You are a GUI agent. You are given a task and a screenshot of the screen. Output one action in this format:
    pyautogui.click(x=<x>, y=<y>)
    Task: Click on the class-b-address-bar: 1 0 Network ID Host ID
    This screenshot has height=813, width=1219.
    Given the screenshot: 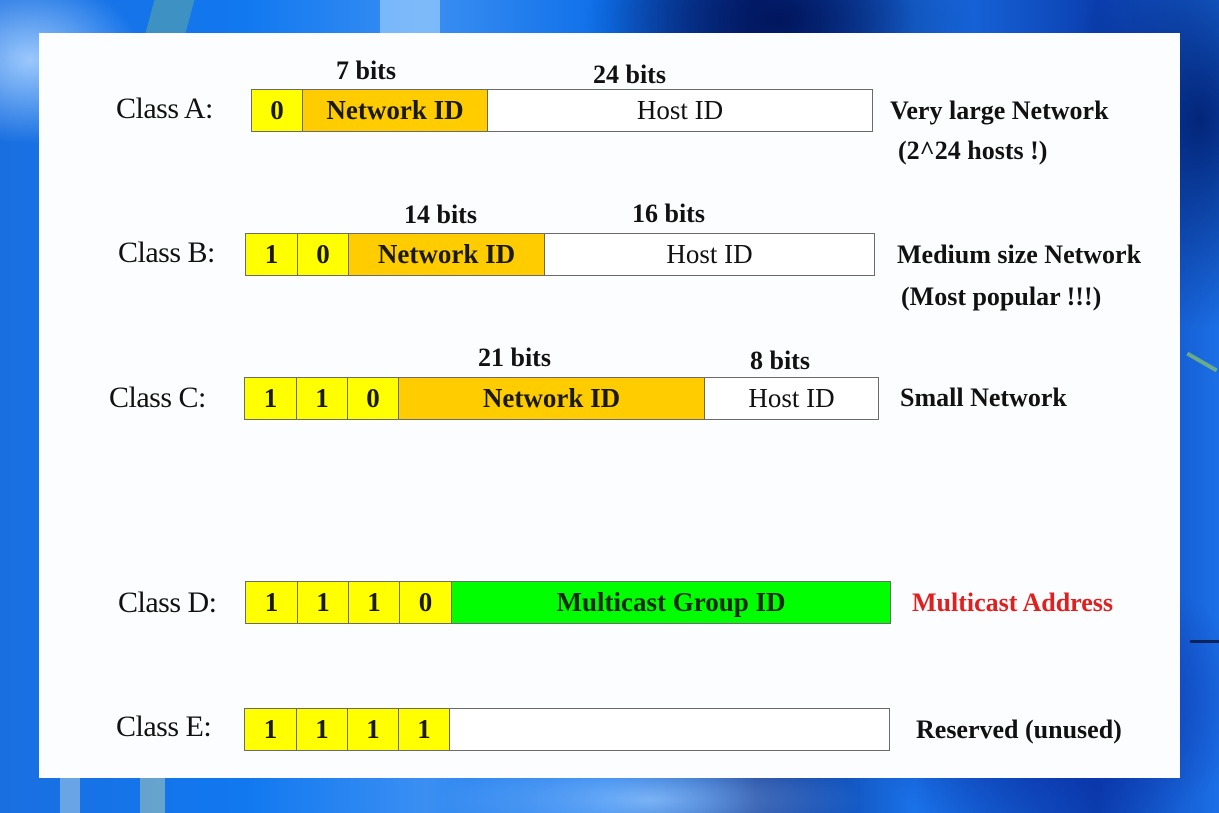 What is the action you would take?
    pyautogui.click(x=560, y=254)
    